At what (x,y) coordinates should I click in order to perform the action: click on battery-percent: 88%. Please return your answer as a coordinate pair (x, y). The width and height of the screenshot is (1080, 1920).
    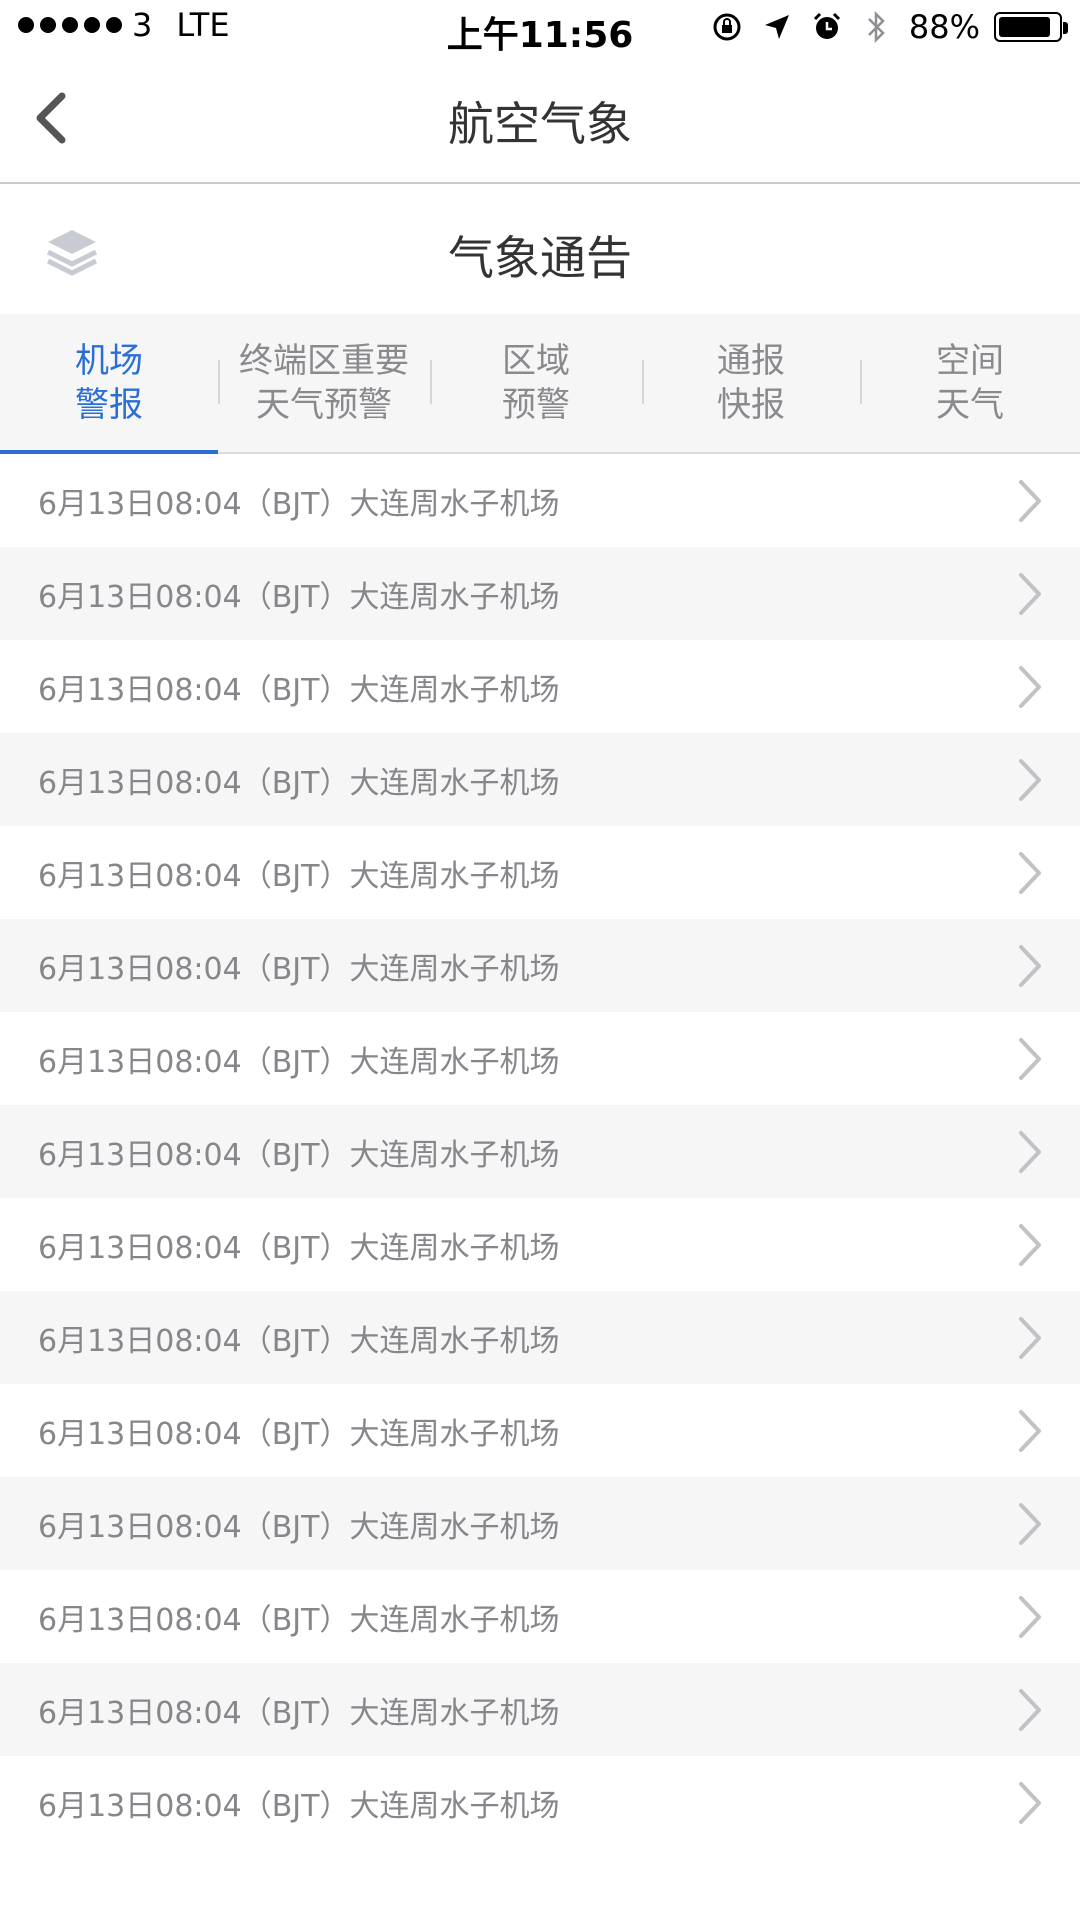
    Looking at the image, I should click on (944, 27).